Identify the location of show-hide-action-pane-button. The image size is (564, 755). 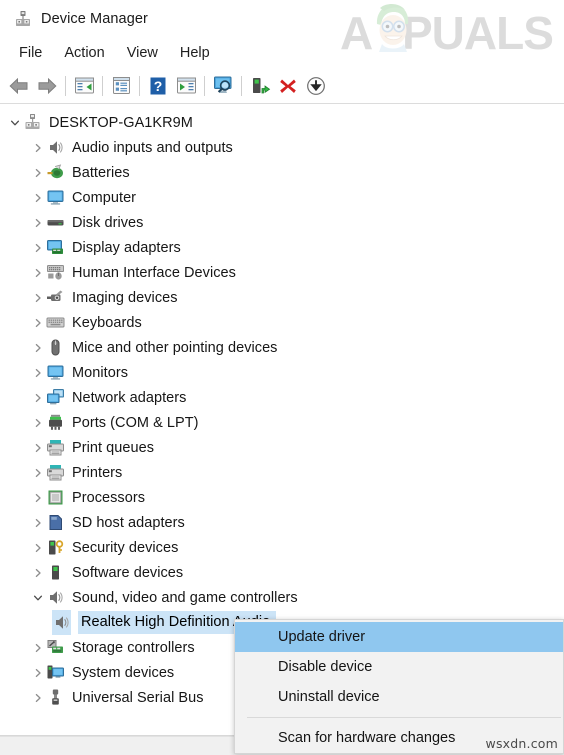
(186, 86).